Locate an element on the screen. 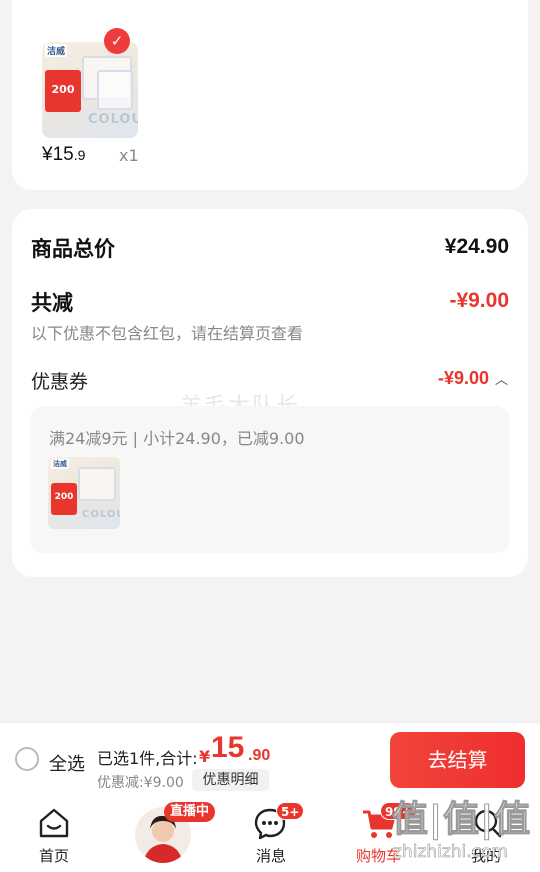  site-watermark-url: zhizhizhi.com is located at coordinates (451, 852).